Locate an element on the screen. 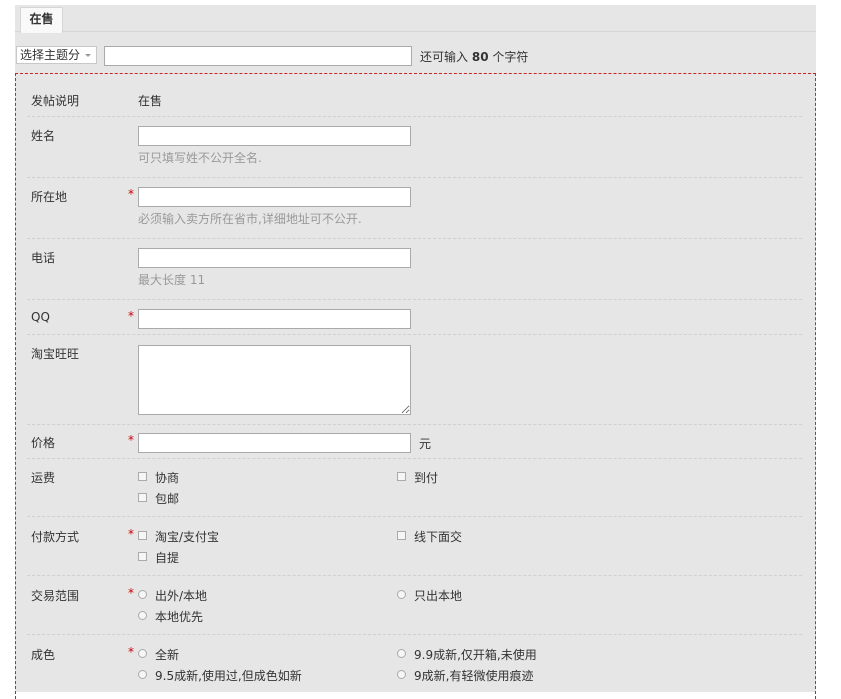  price-label: 价格 is located at coordinates (43, 443).